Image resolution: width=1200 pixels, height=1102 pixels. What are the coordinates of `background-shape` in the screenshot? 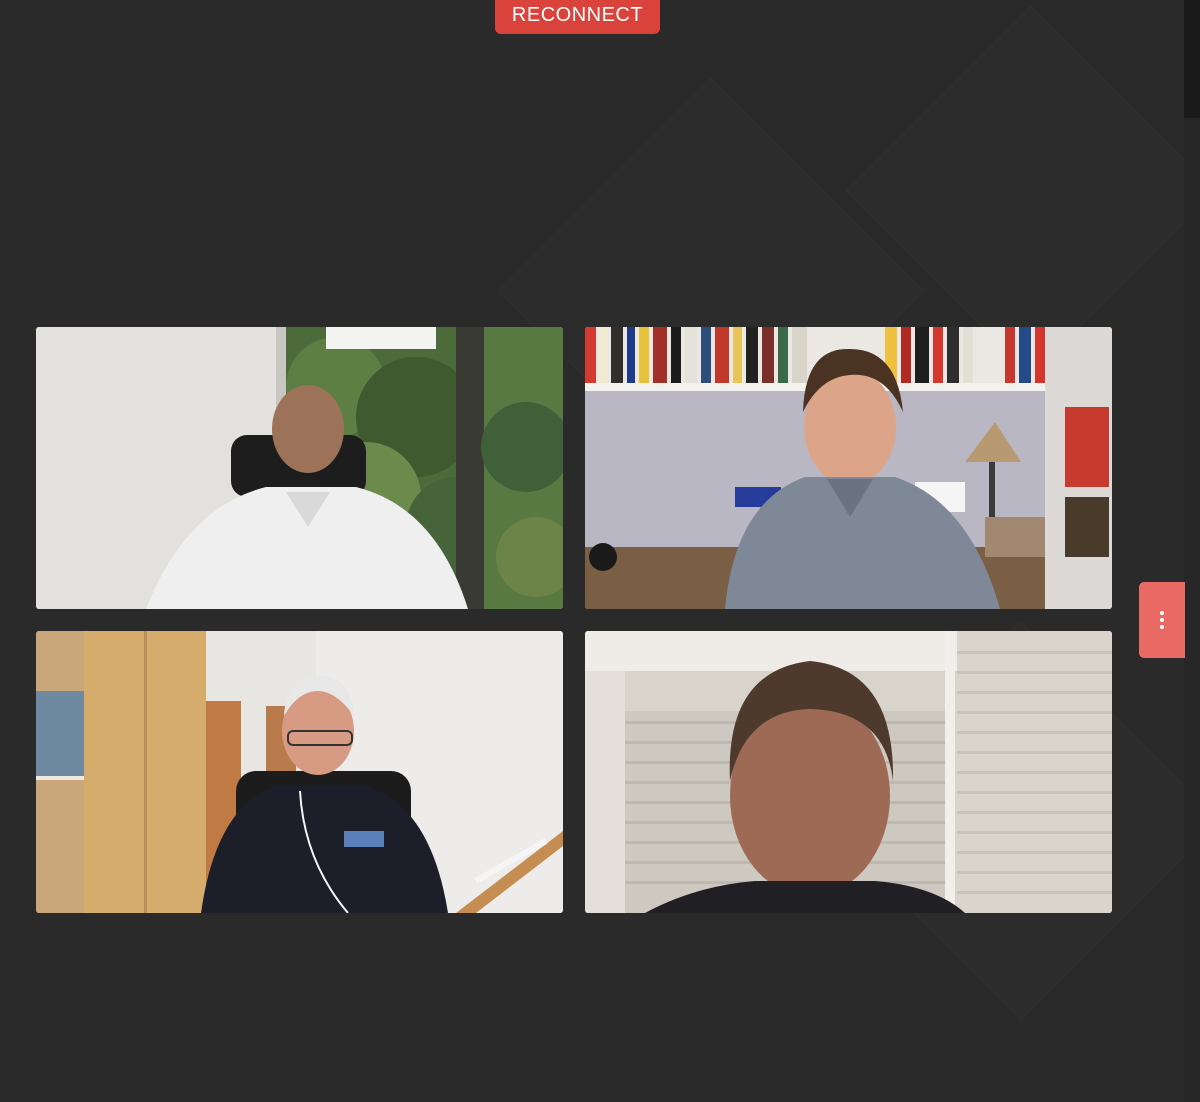 It's located at (1023, 191).